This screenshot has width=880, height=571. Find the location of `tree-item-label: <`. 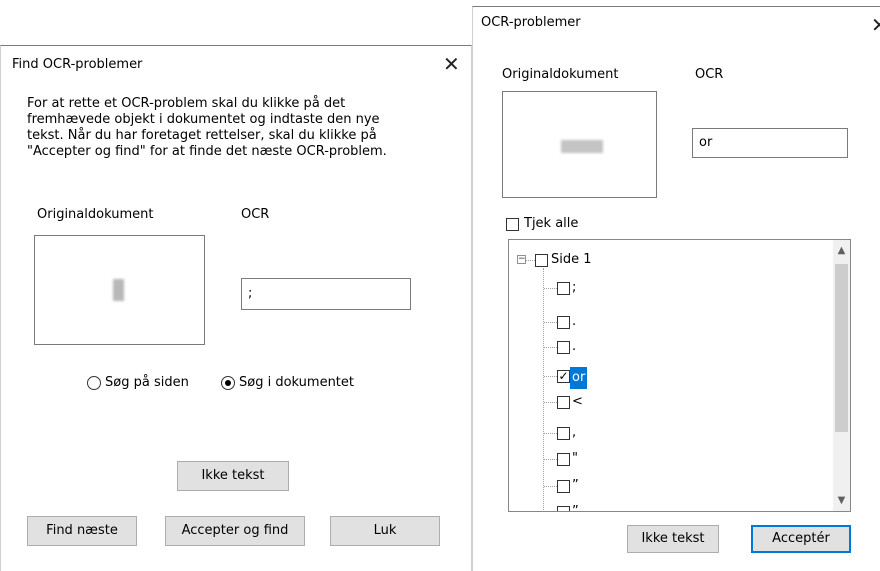

tree-item-label: < is located at coordinates (577, 402).